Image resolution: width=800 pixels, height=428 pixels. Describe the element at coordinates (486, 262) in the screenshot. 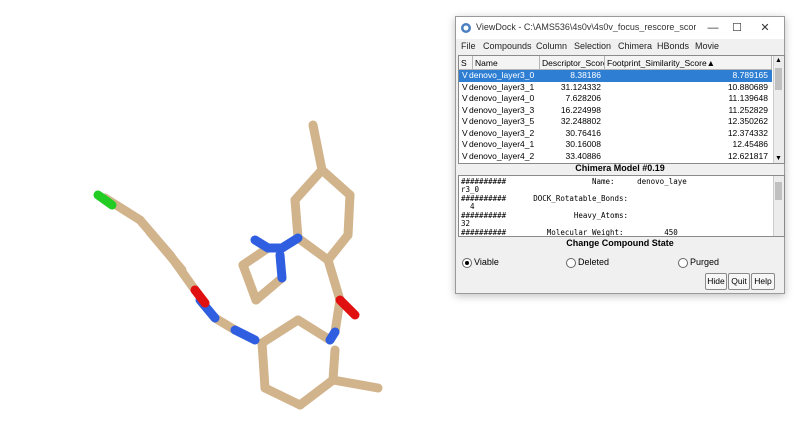

I see `state-label-viable: Viable` at that location.